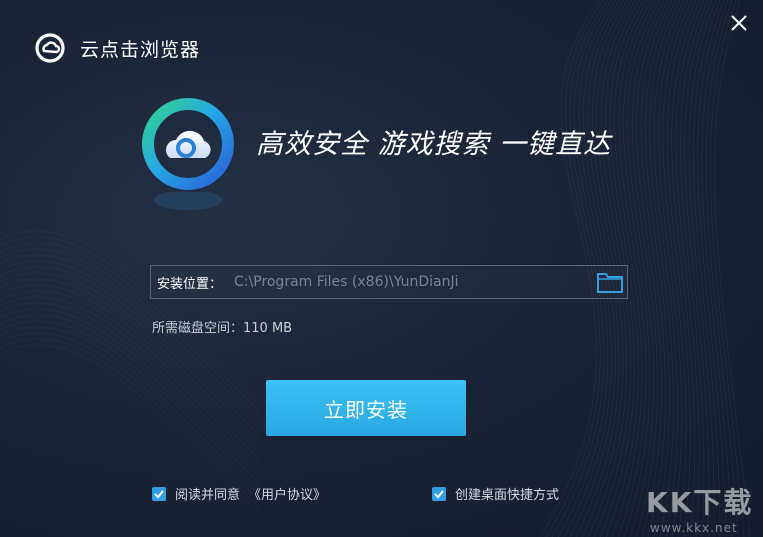 The width and height of the screenshot is (763, 537). I want to click on browse-folder-button, so click(610, 282).